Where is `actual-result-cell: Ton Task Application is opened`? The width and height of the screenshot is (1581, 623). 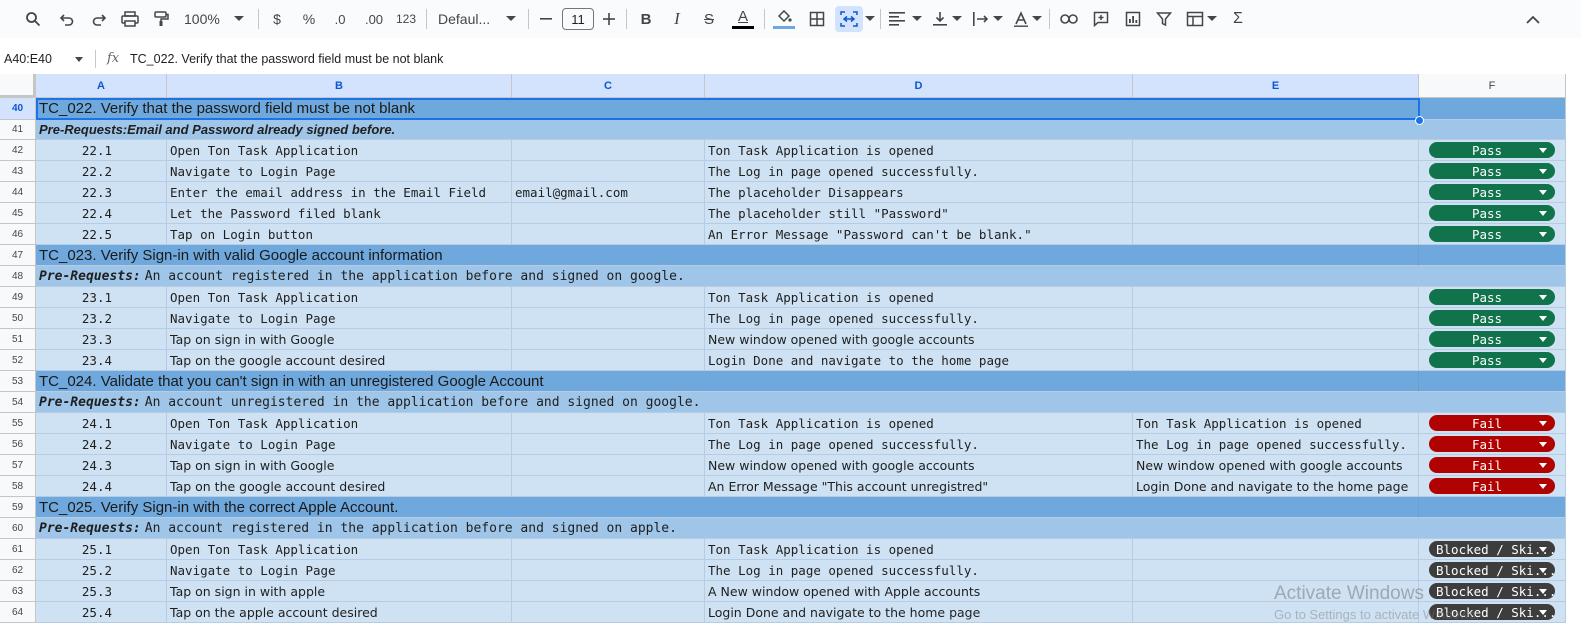 actual-result-cell: Ton Task Application is opened is located at coordinates (1276, 423).